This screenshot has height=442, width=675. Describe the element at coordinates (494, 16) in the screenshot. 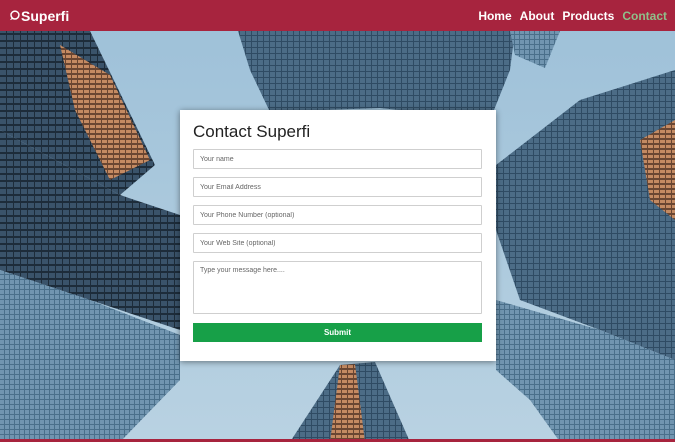

I see `nav-link-home: Home` at that location.